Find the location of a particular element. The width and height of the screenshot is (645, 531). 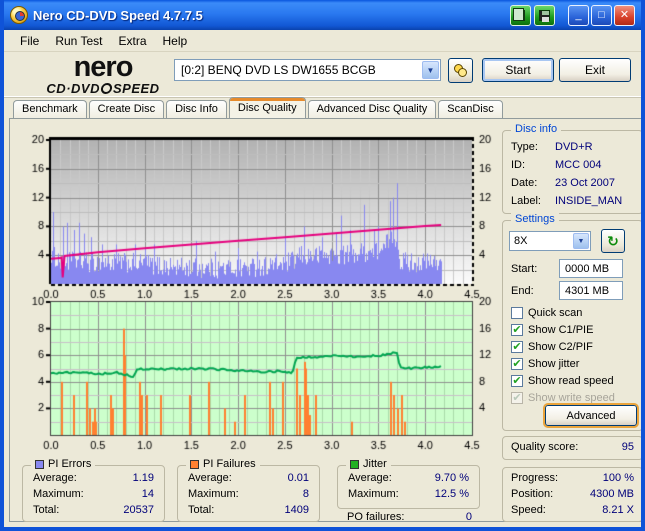

end-field: 4301 MB is located at coordinates (591, 290).